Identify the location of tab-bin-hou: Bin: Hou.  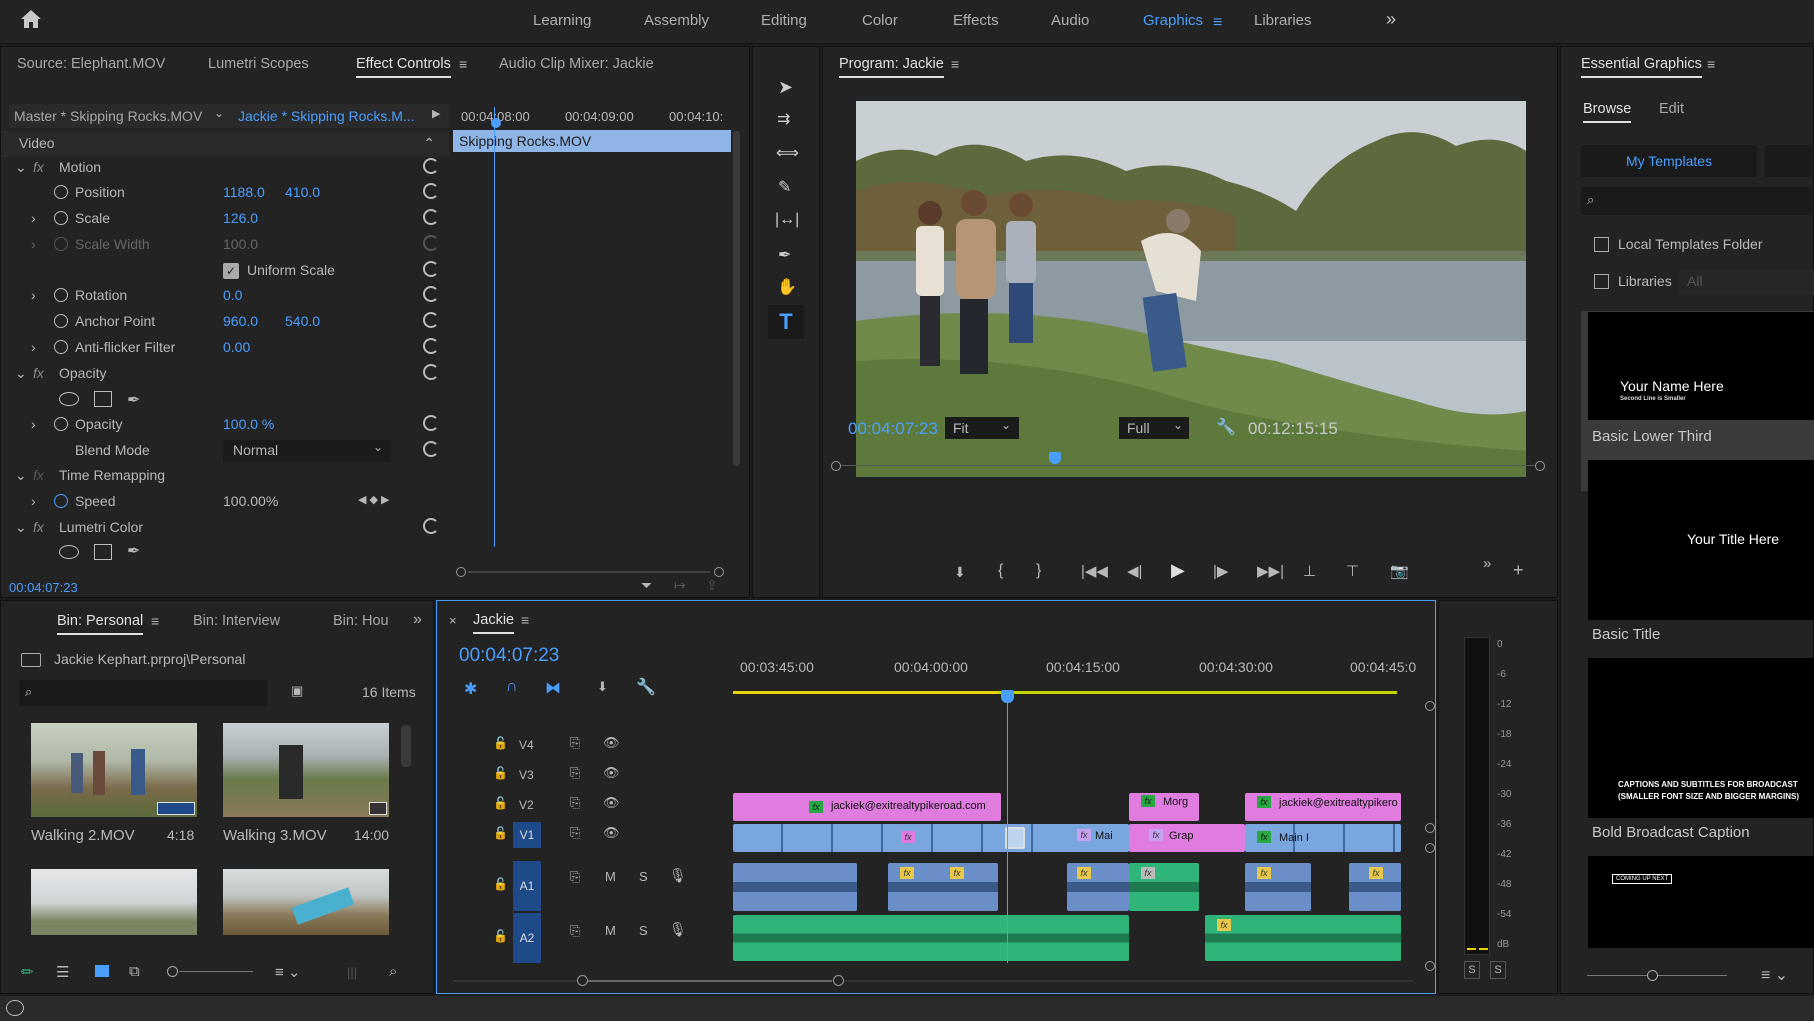
(361, 621).